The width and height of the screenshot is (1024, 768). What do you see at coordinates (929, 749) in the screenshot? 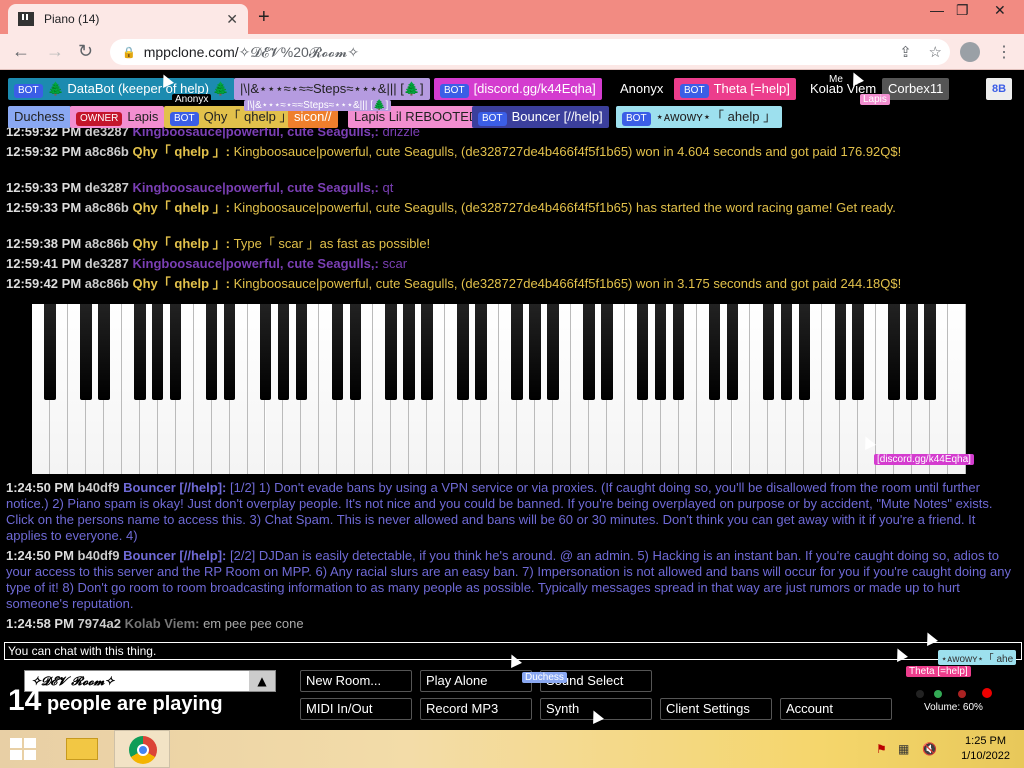
I see `speaker-muted-icon: 🔇` at bounding box center [929, 749].